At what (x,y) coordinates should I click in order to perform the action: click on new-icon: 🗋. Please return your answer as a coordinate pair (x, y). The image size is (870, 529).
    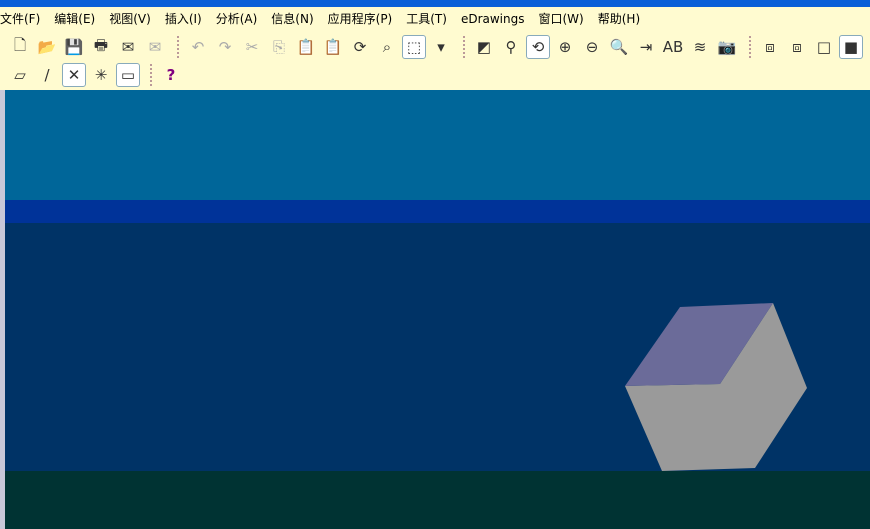
    Looking at the image, I should click on (20, 44).